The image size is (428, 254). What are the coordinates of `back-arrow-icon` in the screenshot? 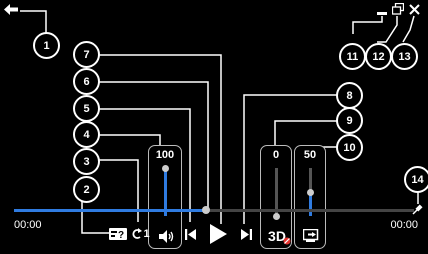 It's located at (11, 9).